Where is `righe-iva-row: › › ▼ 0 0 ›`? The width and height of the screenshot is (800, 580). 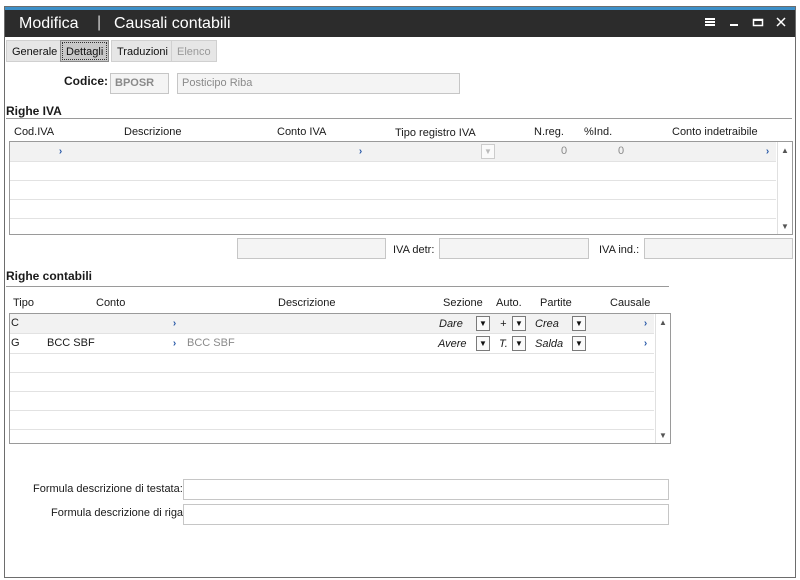 righe-iva-row: › › ▼ 0 0 › is located at coordinates (393, 151).